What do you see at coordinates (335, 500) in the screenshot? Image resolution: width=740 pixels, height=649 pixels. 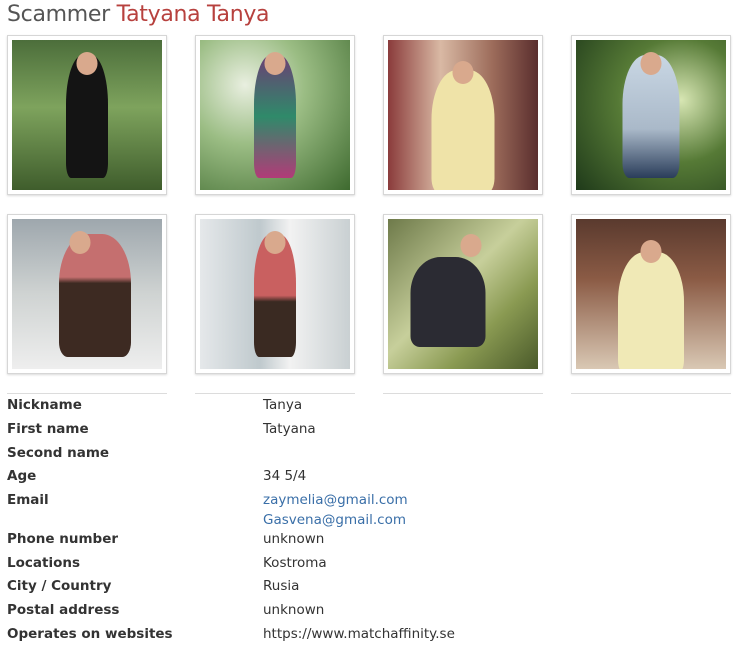 I see `email-link-1: zaymelia@gmail.com` at bounding box center [335, 500].